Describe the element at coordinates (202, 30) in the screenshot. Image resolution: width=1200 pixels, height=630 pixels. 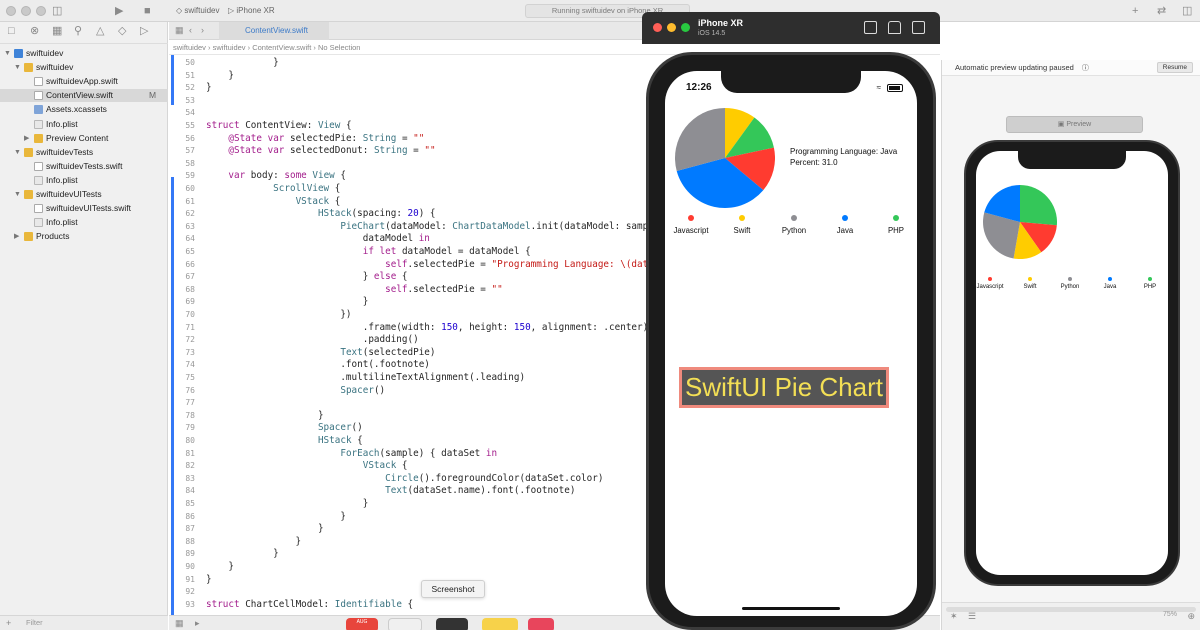
I see `forward-icon: ›` at that location.